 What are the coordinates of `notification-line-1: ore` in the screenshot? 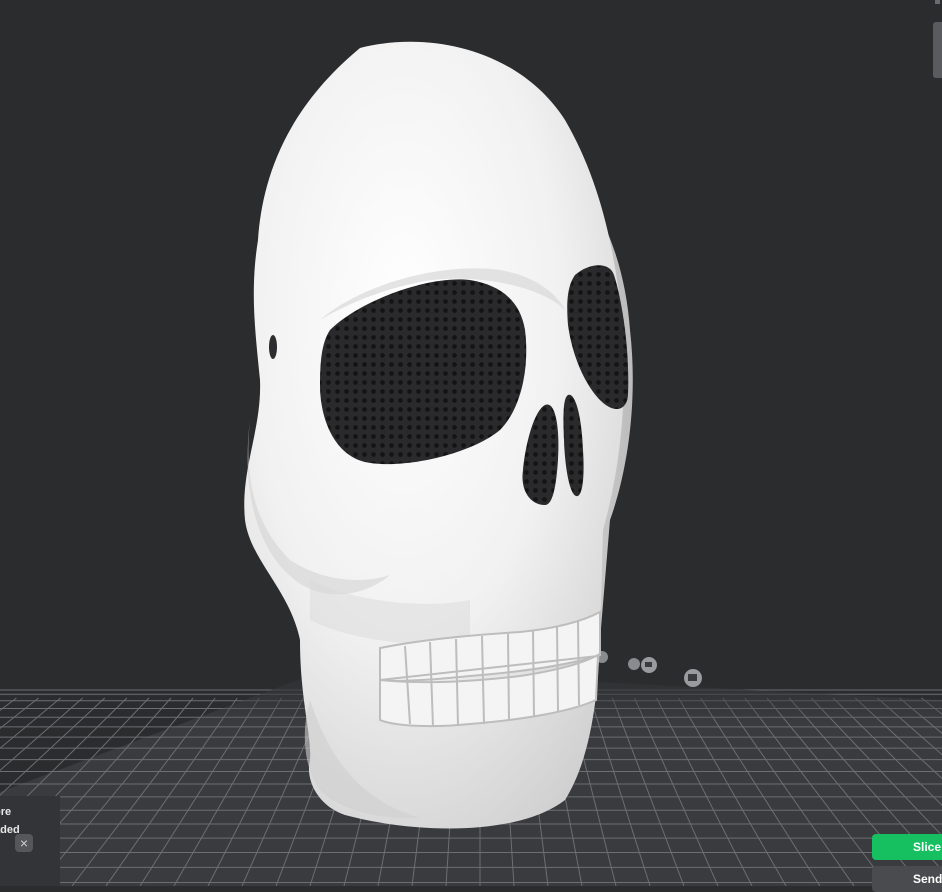 It's located at (6, 812).